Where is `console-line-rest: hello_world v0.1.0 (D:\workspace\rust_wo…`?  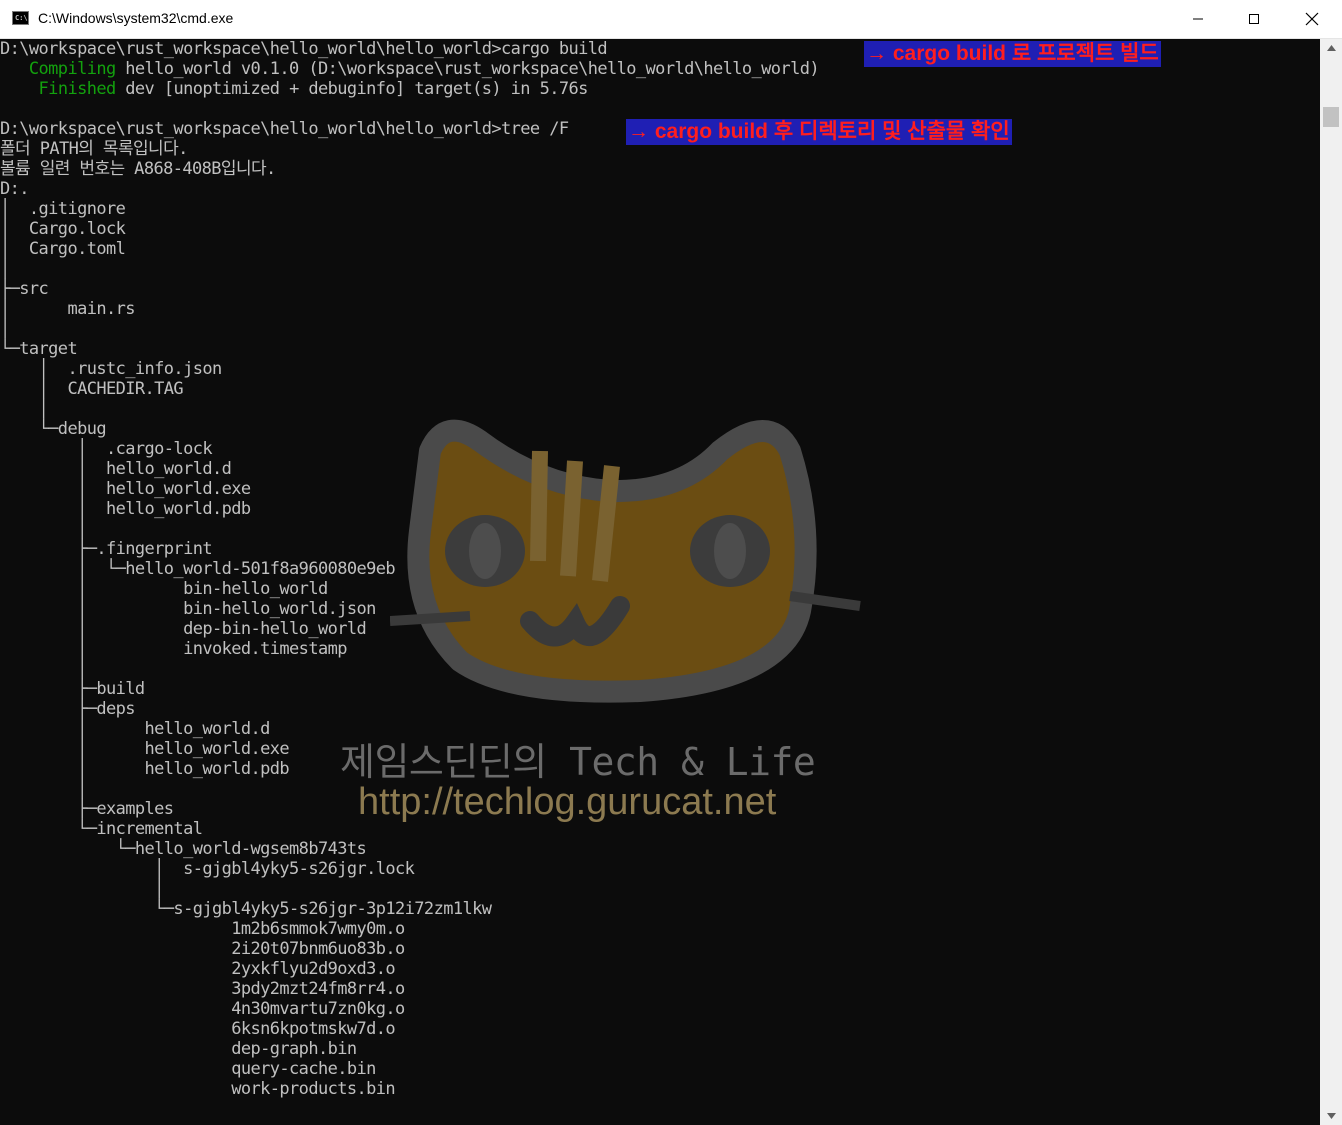
console-line-rest: hello_world v0.1.0 (D:\workspace\rust_wo… is located at coordinates (467, 69).